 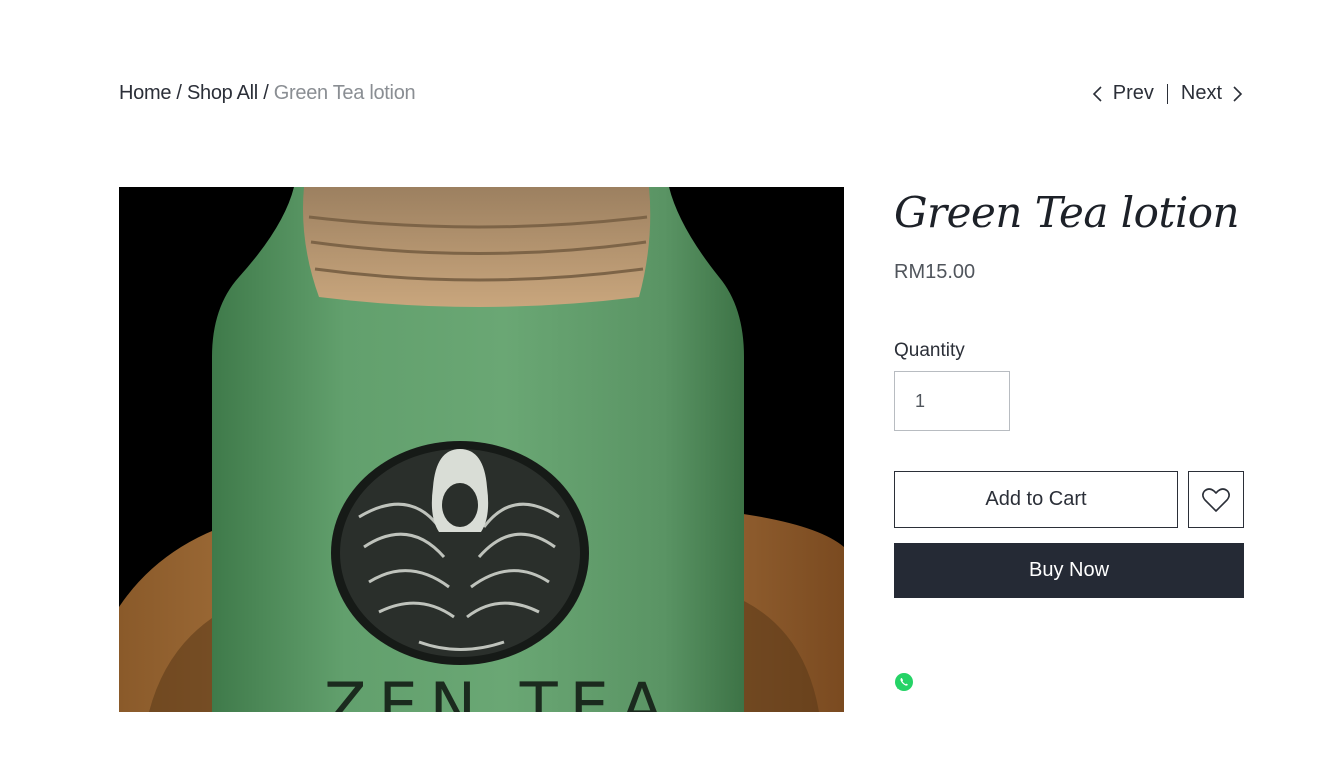 I want to click on cart-actions: Add to Cart, so click(x=1069, y=499).